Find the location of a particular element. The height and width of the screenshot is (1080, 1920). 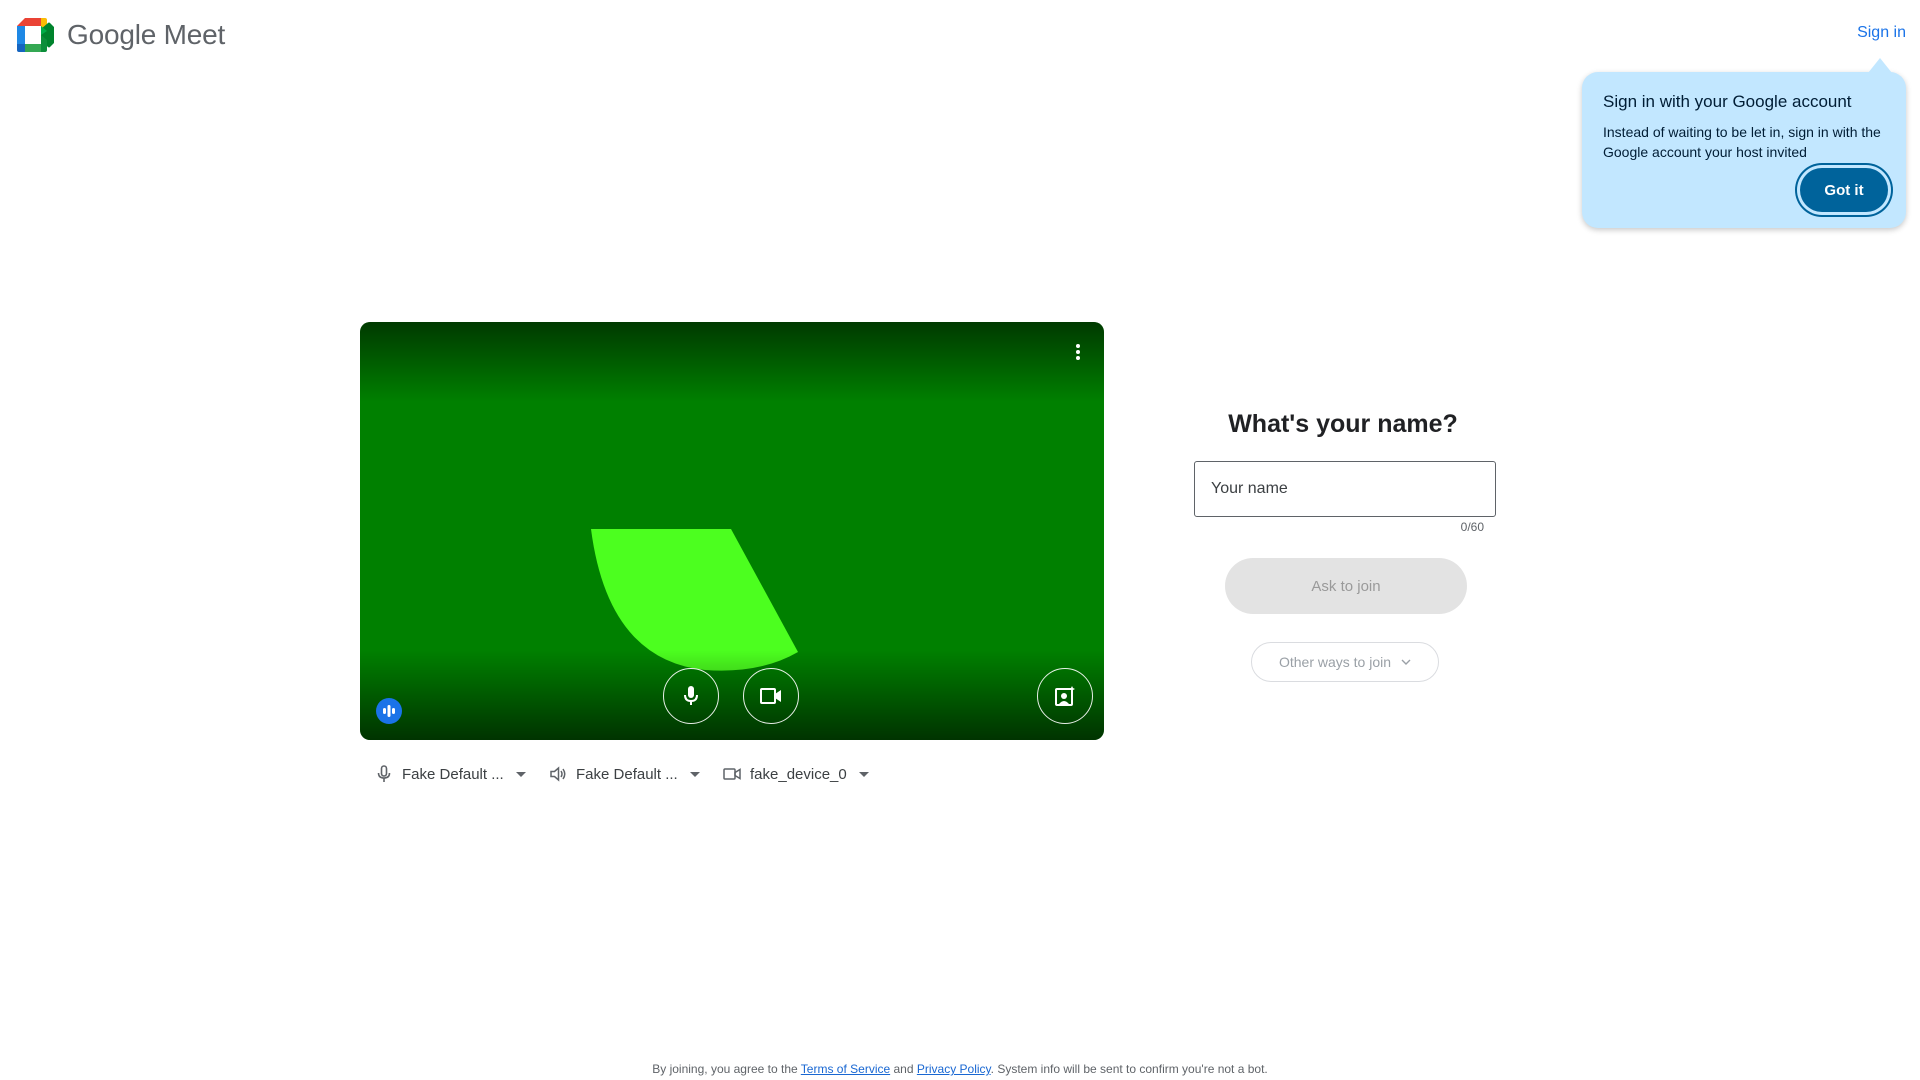

more-options-button is located at coordinates (1078, 352).